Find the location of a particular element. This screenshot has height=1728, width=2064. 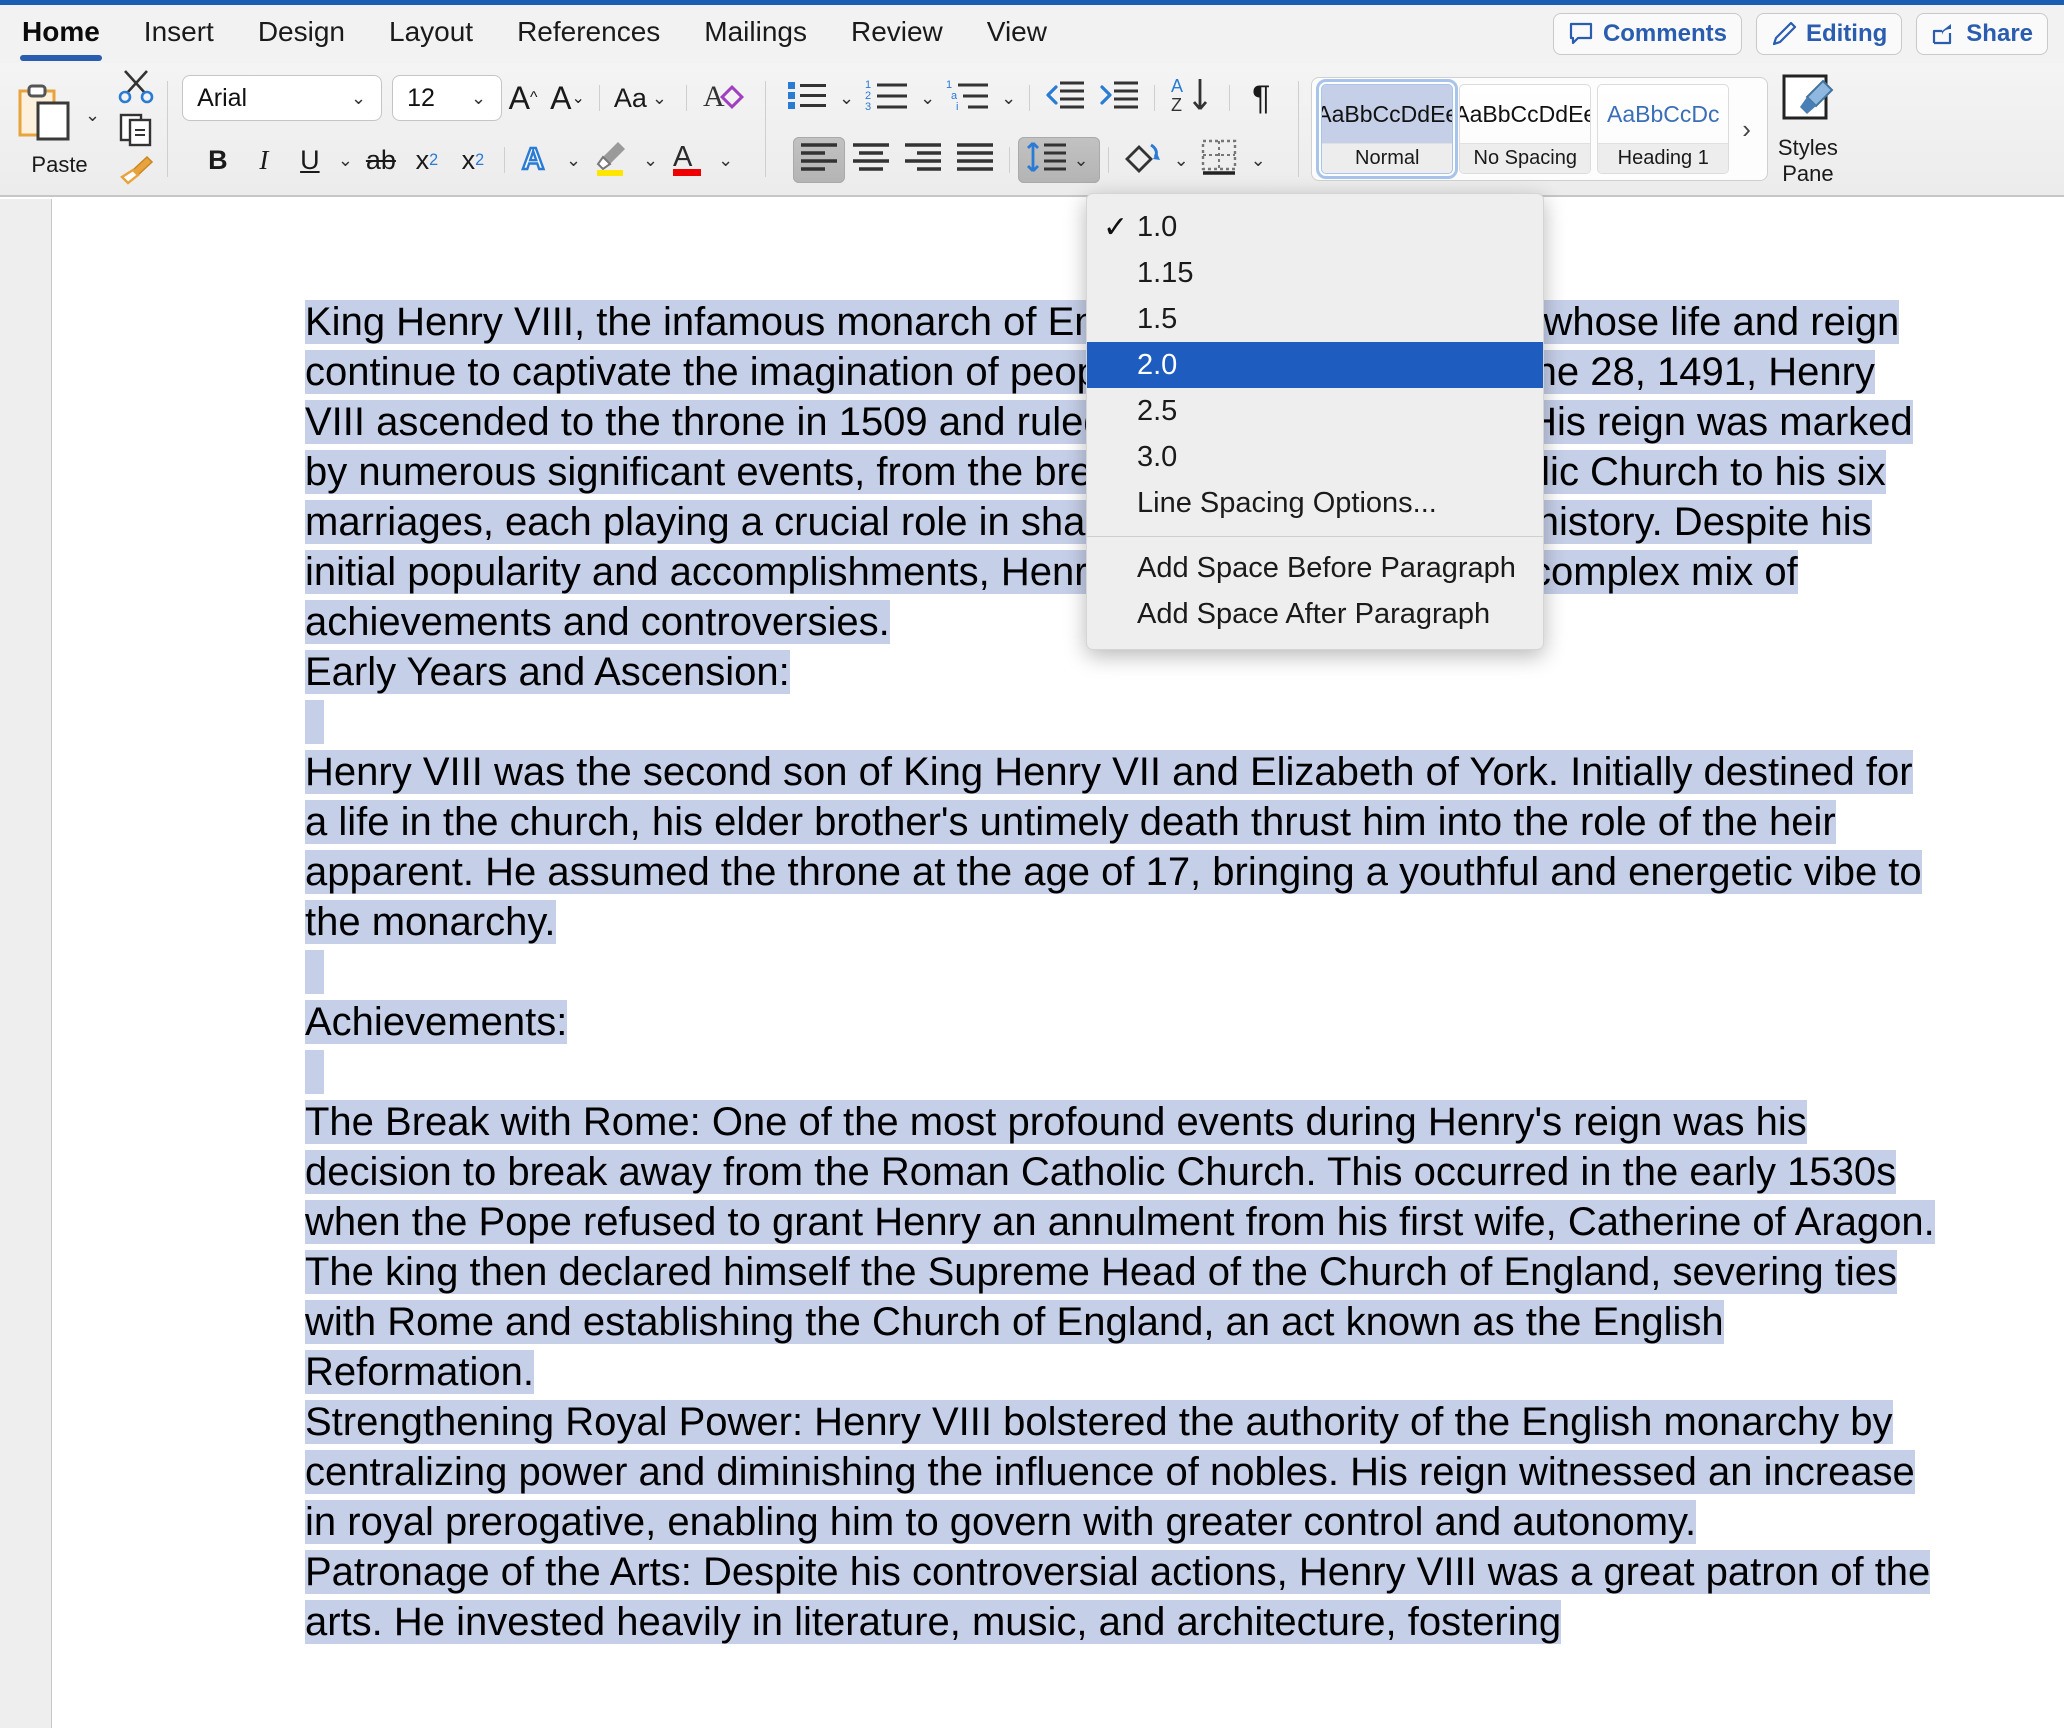

editing-button: Editing is located at coordinates (1829, 34).